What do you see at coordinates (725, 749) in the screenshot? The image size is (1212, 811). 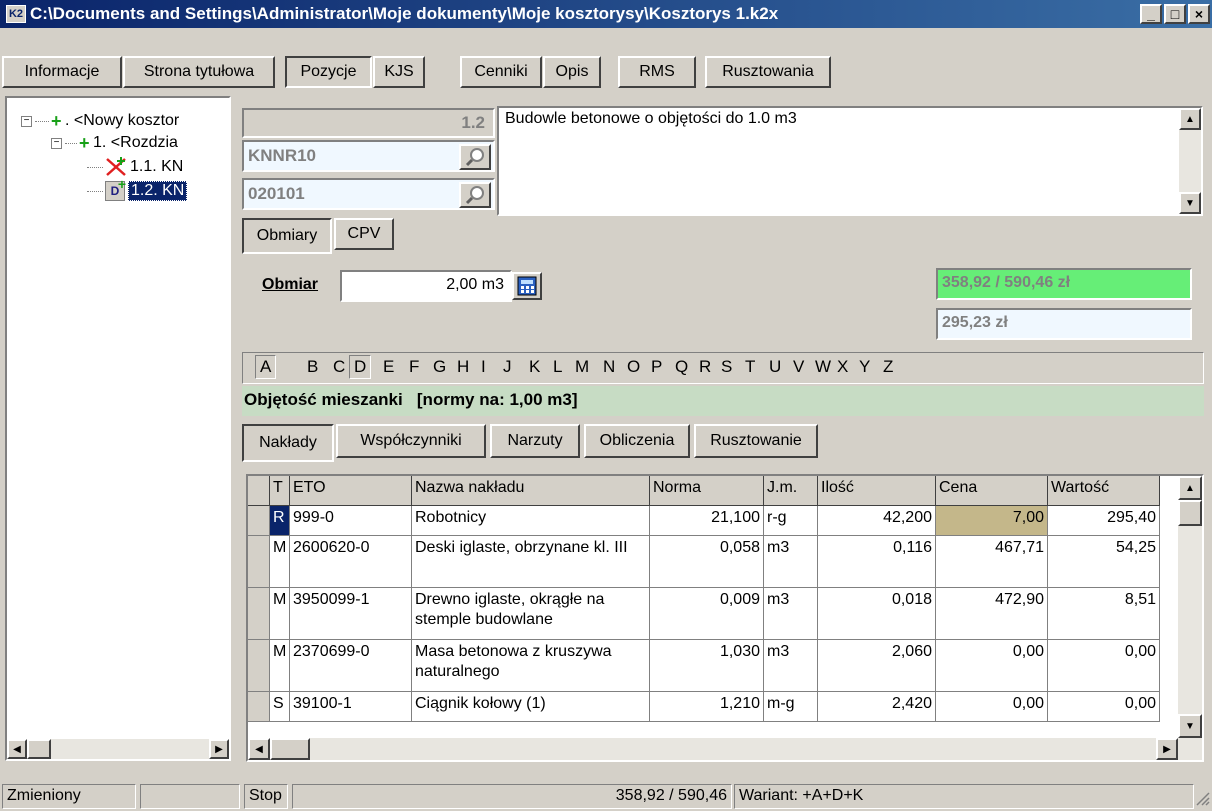 I see `grid-hscrollbar: ◀ ▶` at bounding box center [725, 749].